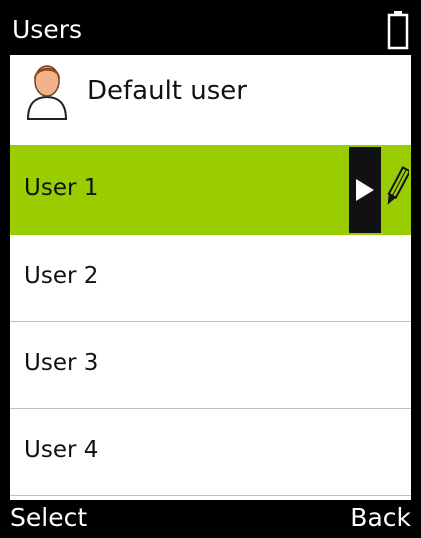  What do you see at coordinates (47, 91) in the screenshot?
I see `user-avatar-icon` at bounding box center [47, 91].